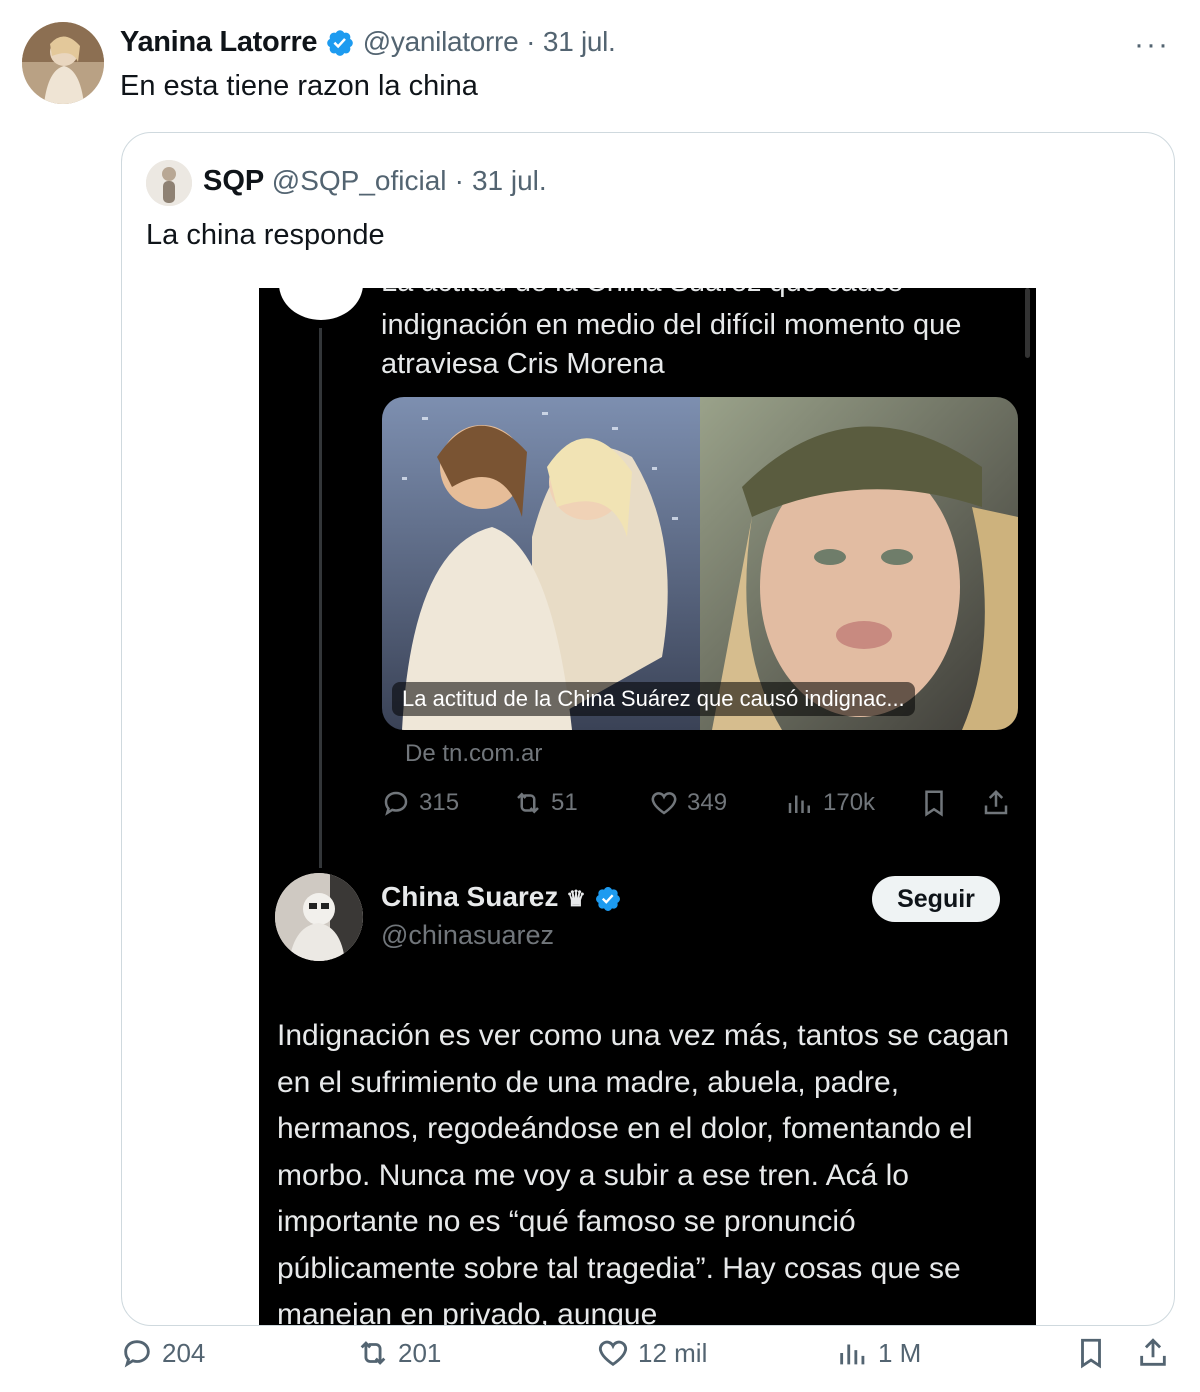 This screenshot has width=1200, height=1392. What do you see at coordinates (673, 1352) in the screenshot?
I see `like-count: 12 mil` at bounding box center [673, 1352].